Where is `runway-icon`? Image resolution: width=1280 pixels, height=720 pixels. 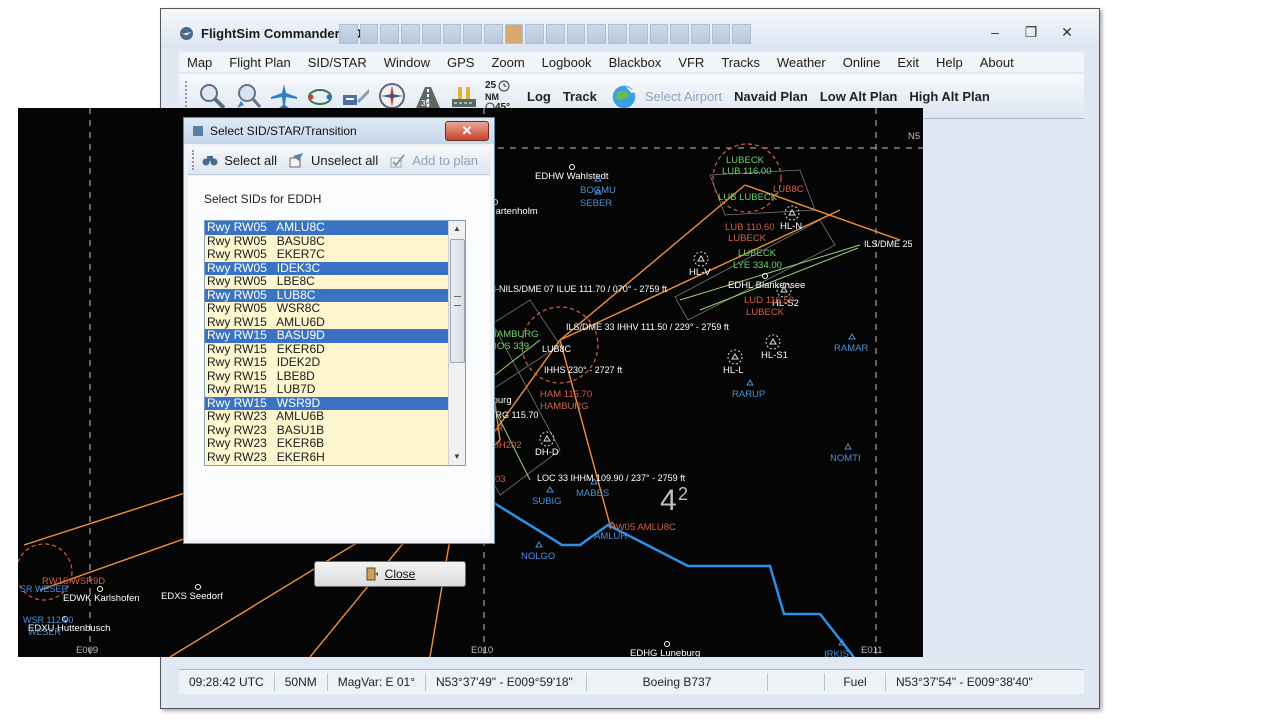 runway-icon is located at coordinates (356, 96).